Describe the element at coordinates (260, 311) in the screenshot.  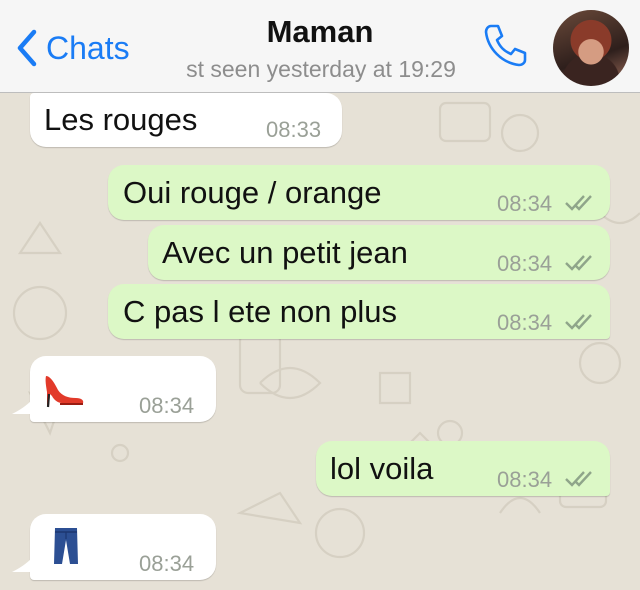
I see `message-text: C pas l ete non plus` at that location.